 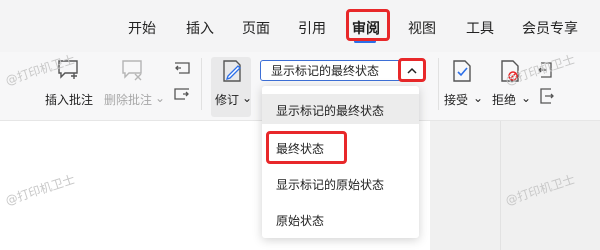 I want to click on tab-tools: 工具, so click(x=480, y=28).